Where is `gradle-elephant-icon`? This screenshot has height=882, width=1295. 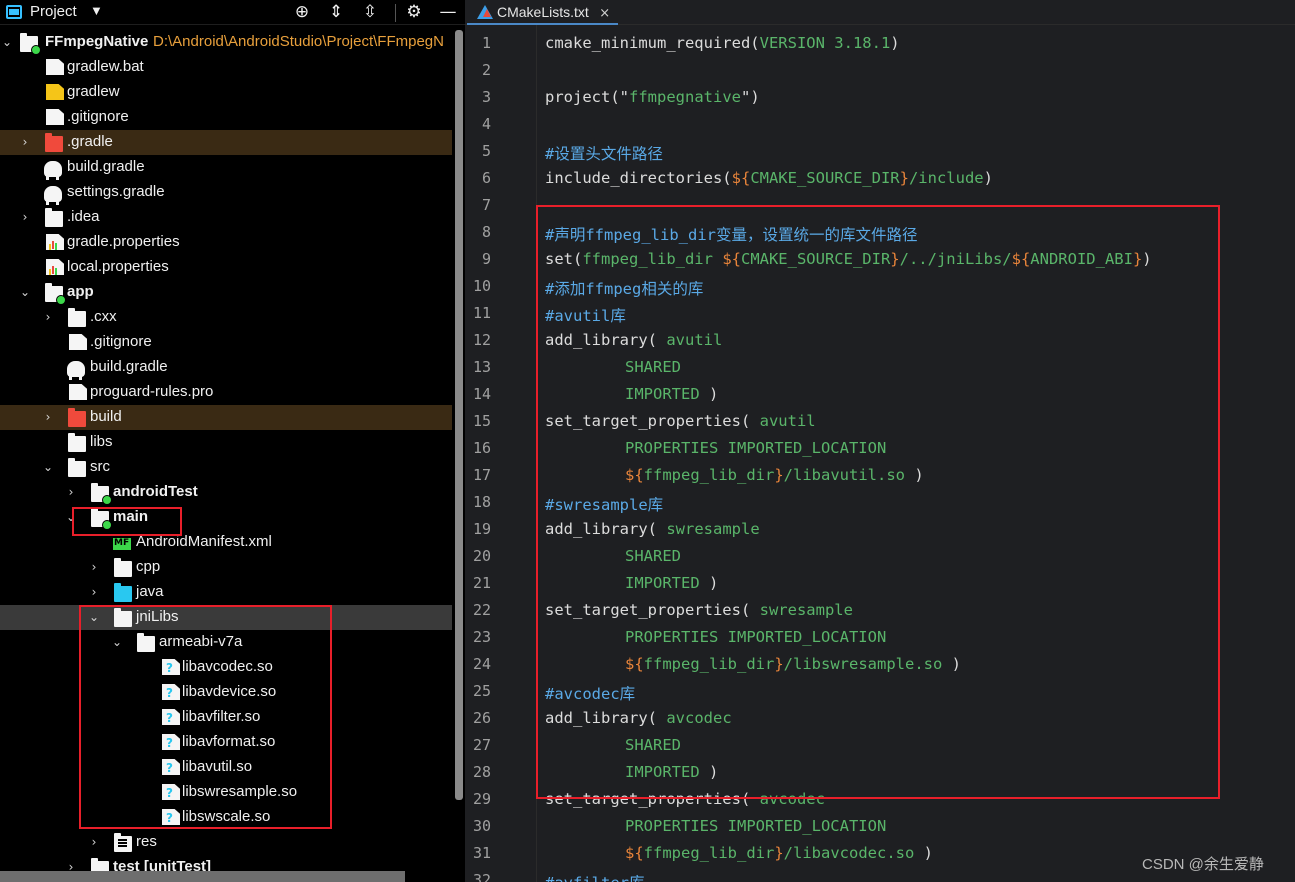
gradle-elephant-icon is located at coordinates (53, 195).